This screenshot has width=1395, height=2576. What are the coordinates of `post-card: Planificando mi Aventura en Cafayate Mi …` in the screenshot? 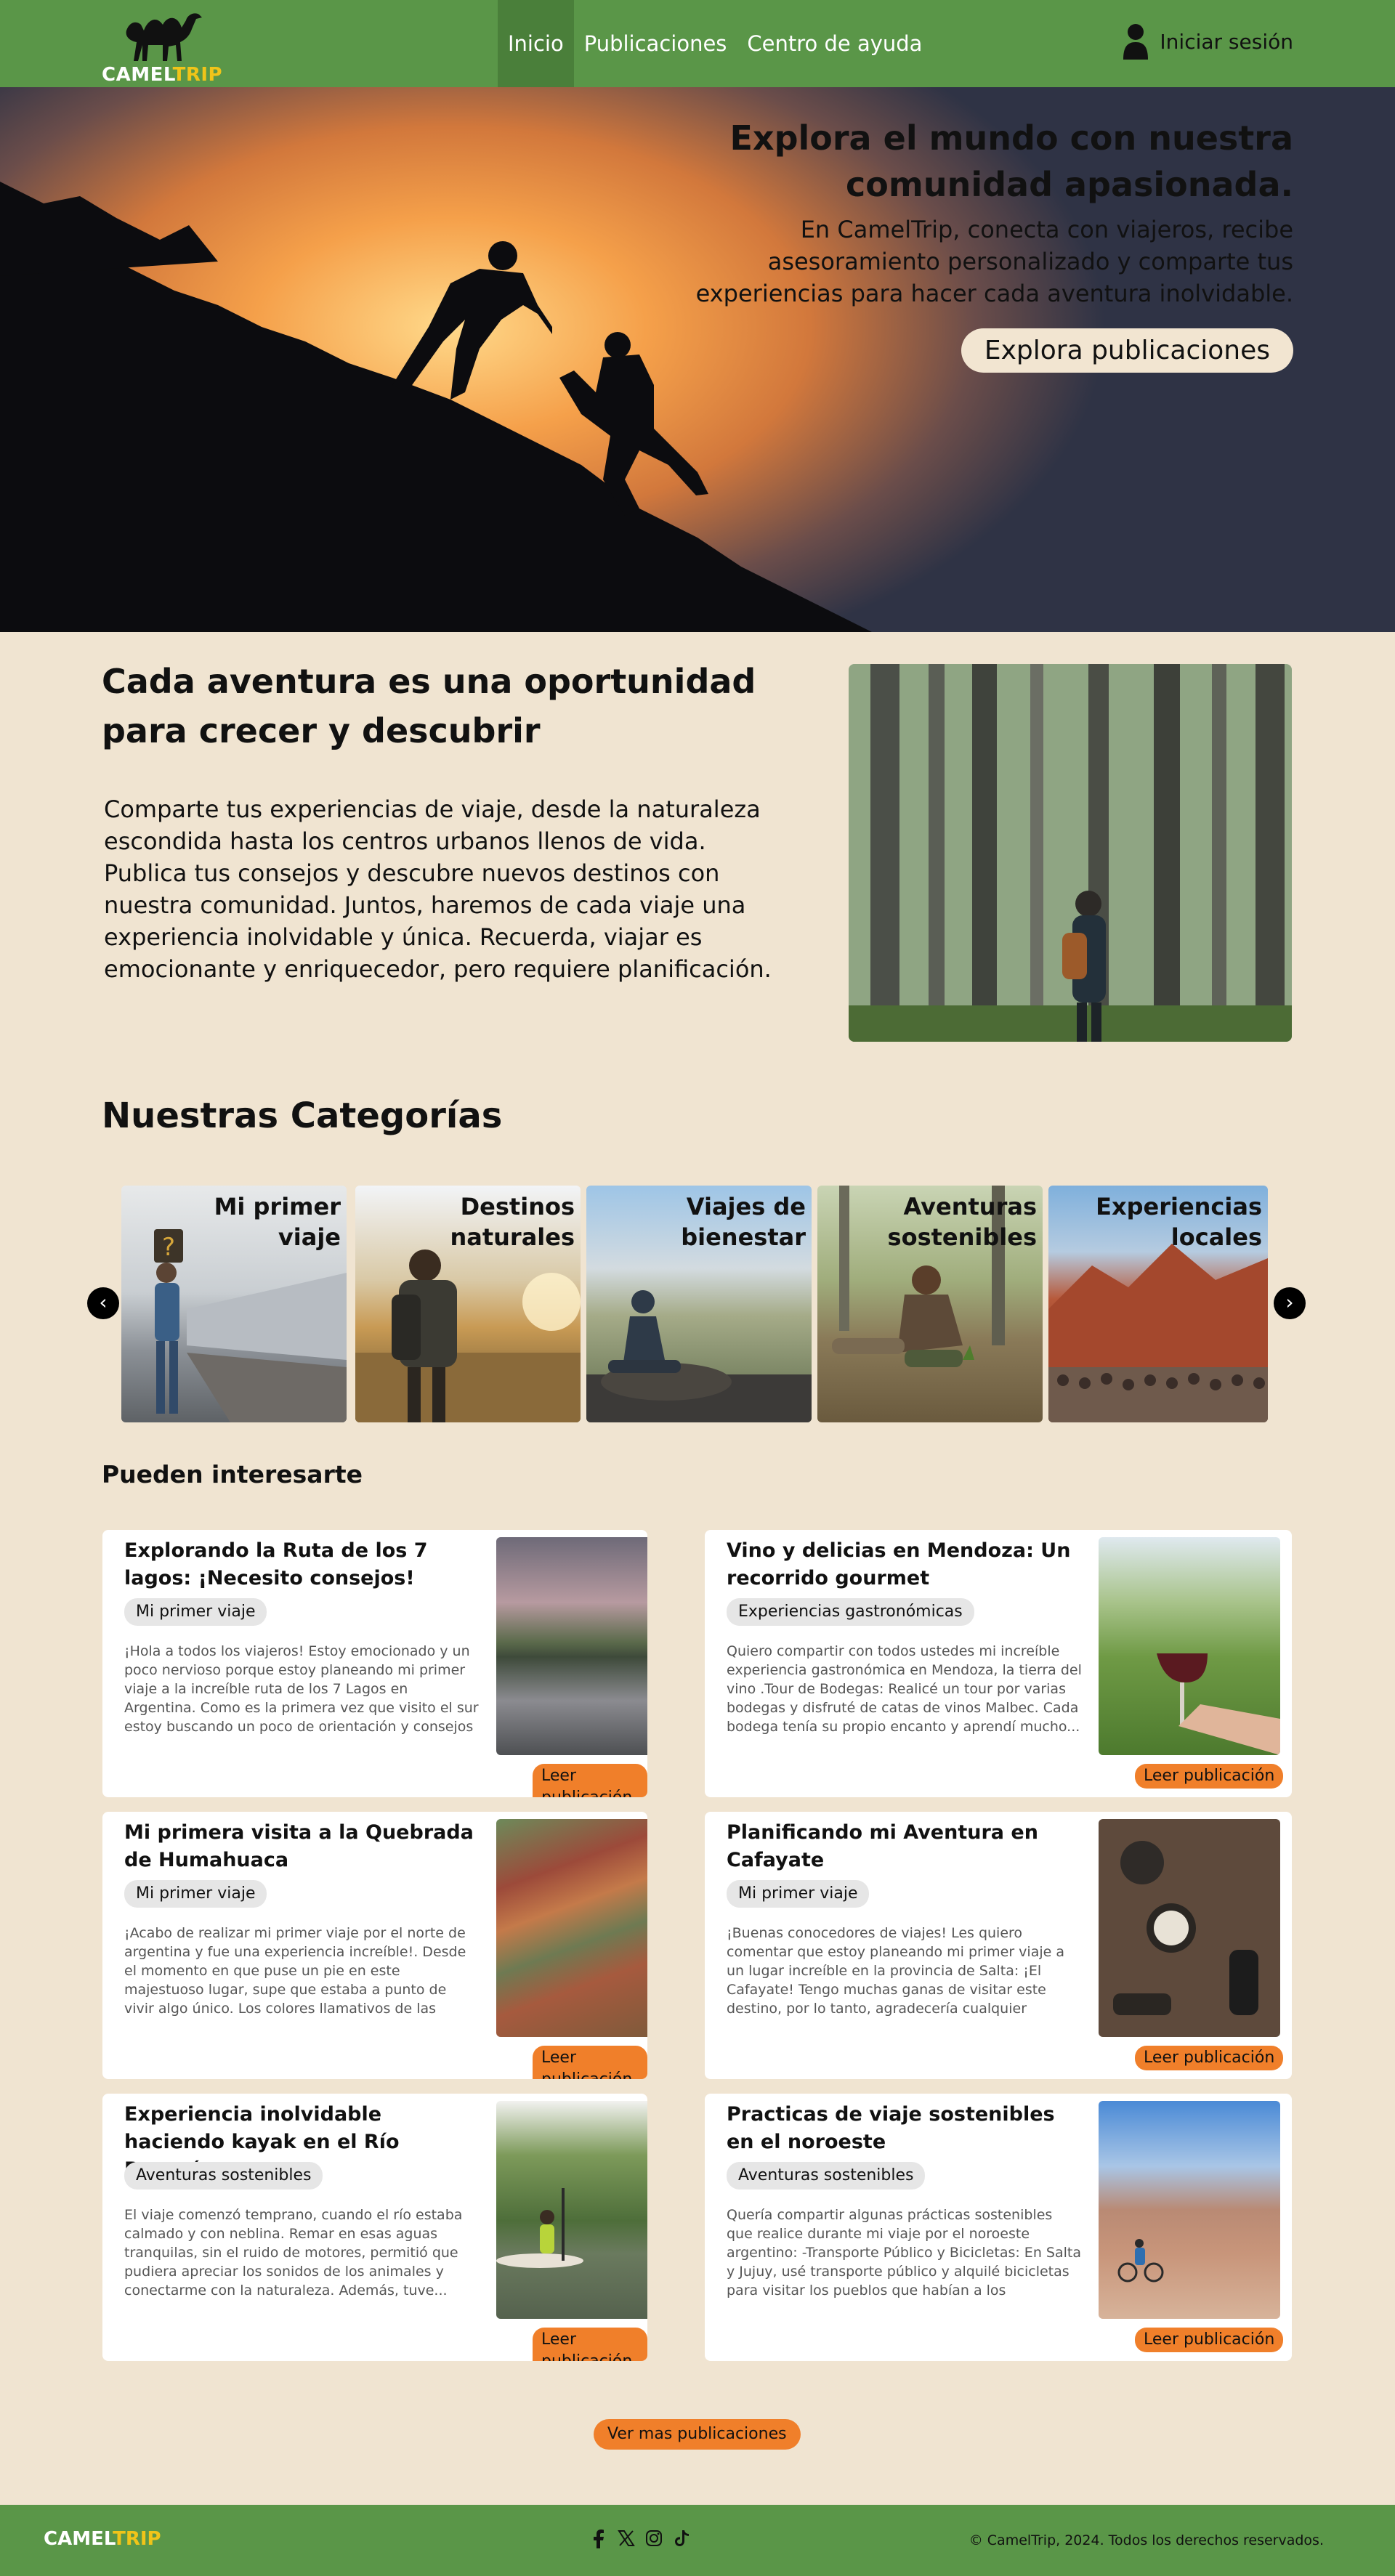 It's located at (999, 1945).